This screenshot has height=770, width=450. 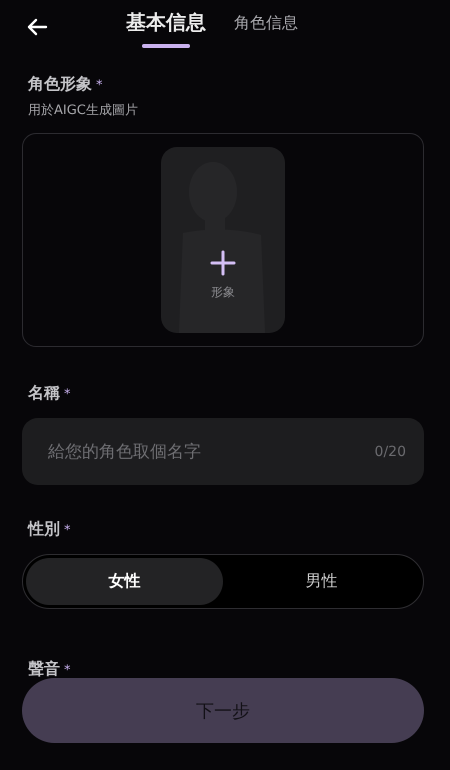 What do you see at coordinates (223, 240) in the screenshot?
I see `upload-card: 形象` at bounding box center [223, 240].